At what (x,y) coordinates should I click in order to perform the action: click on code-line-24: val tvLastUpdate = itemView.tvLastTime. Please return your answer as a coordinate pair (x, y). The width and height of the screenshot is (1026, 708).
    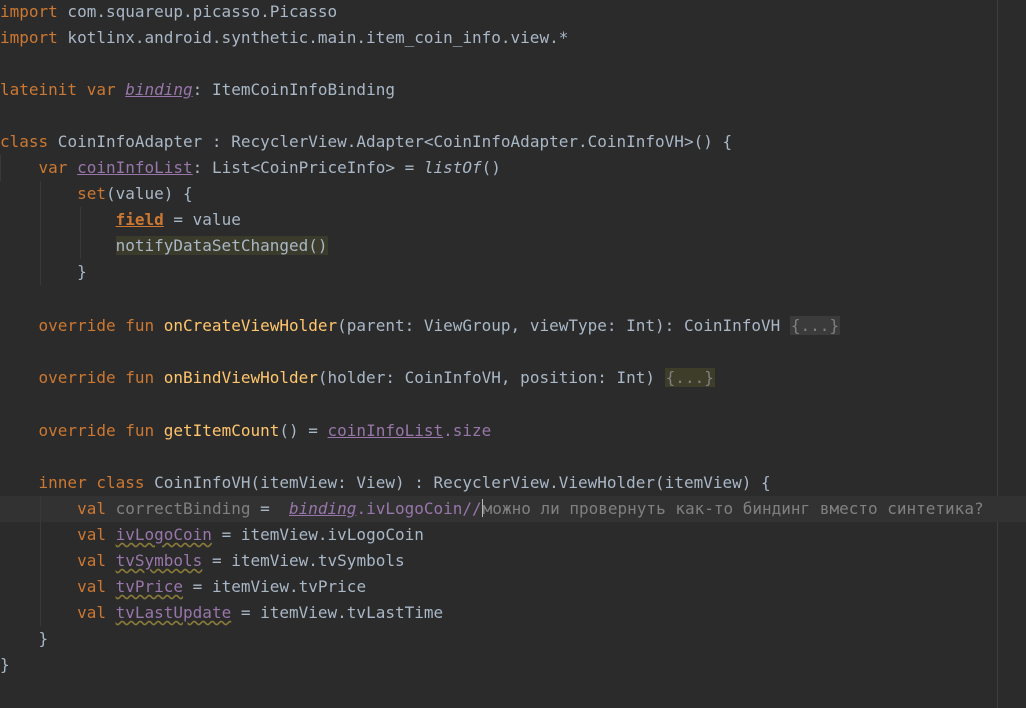
    Looking at the image, I should click on (513, 613).